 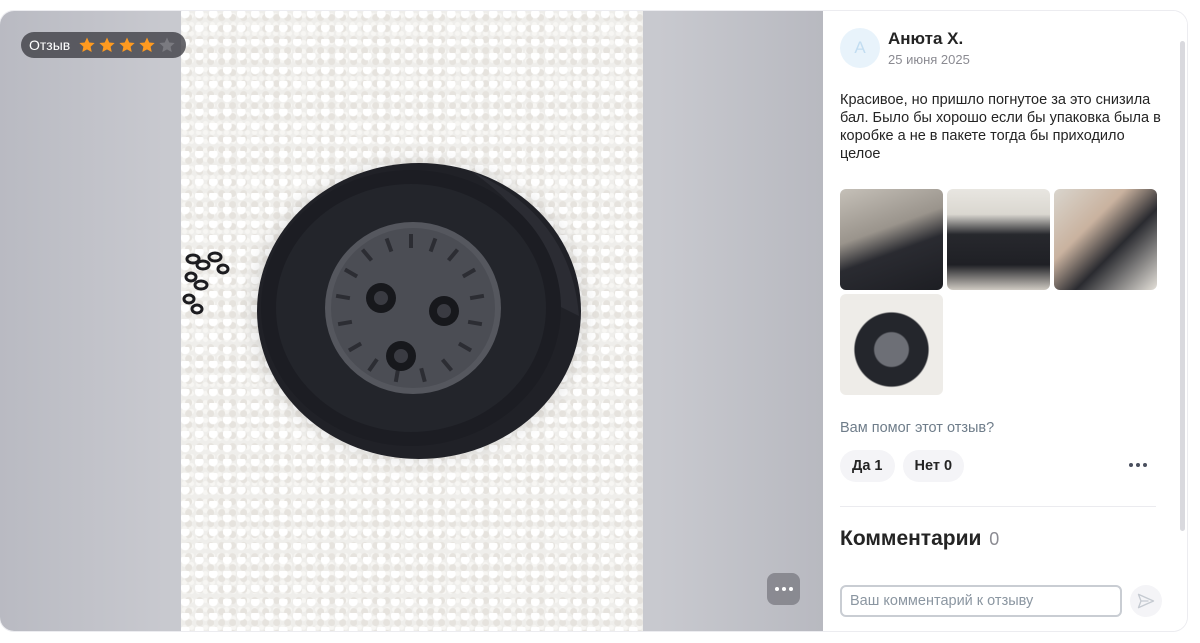 What do you see at coordinates (926, 38) in the screenshot?
I see `author-name: Анюта Х.` at bounding box center [926, 38].